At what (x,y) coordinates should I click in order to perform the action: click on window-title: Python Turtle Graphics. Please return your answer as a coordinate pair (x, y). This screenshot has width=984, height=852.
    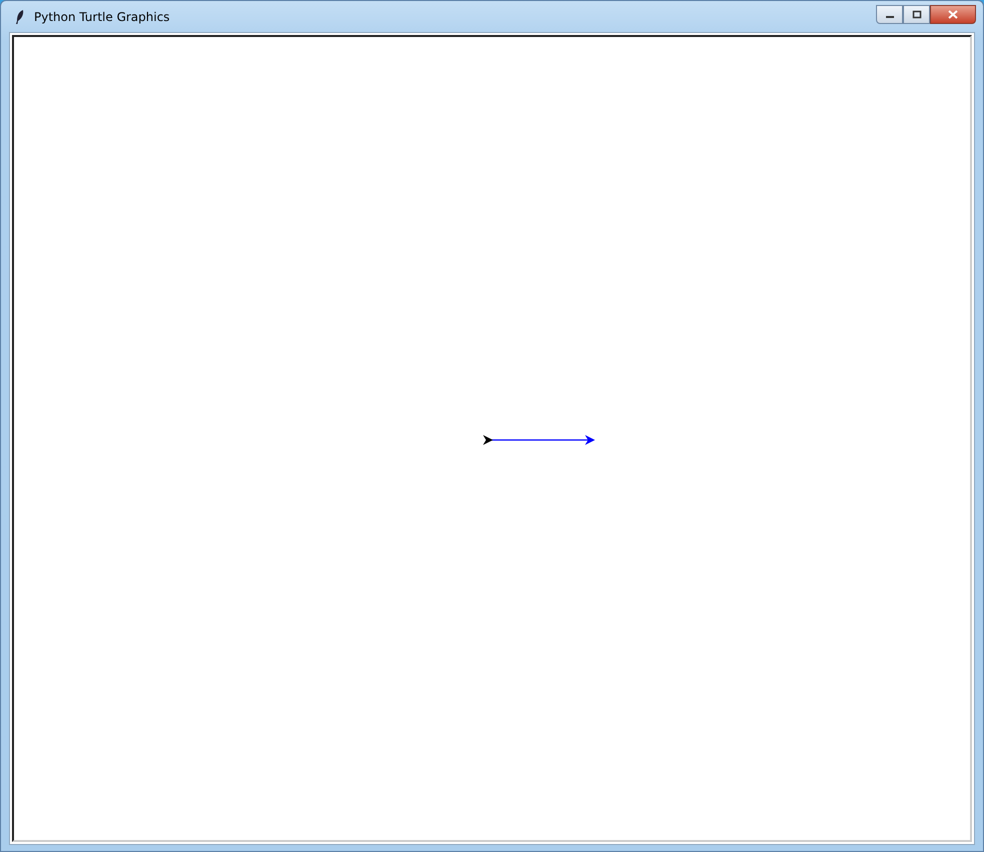
    Looking at the image, I should click on (102, 17).